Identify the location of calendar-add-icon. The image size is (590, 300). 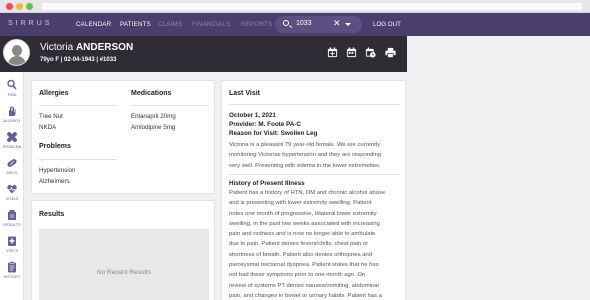
(332, 52).